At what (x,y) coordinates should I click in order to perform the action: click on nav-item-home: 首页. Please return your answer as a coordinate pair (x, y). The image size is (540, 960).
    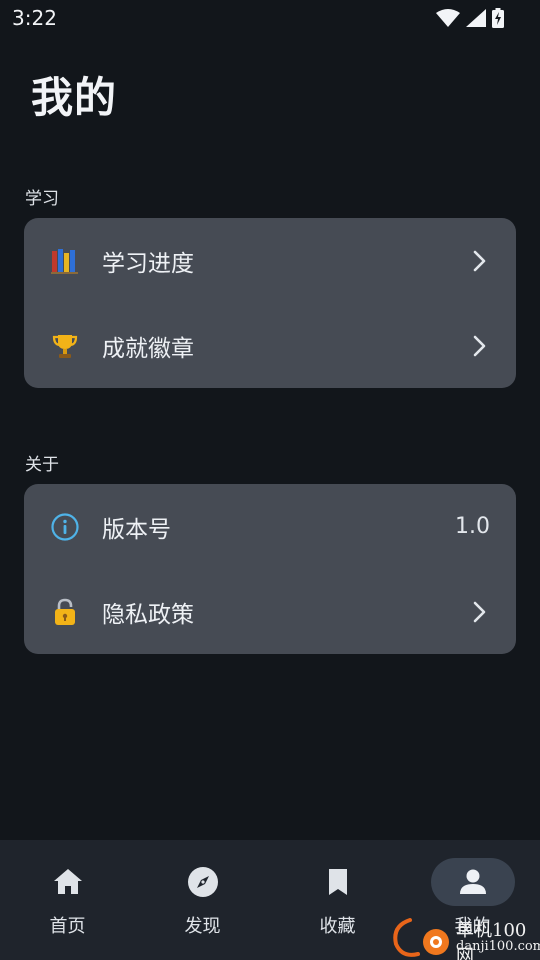
    Looking at the image, I should click on (67, 900).